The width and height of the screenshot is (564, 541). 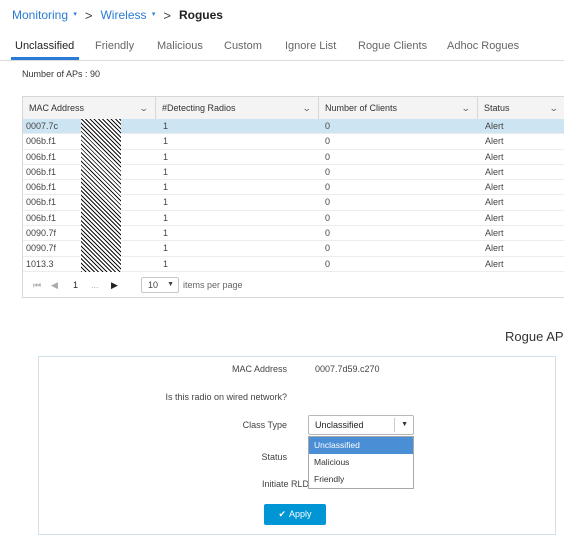 I want to click on tab-malicious: Malicious, so click(x=180, y=46).